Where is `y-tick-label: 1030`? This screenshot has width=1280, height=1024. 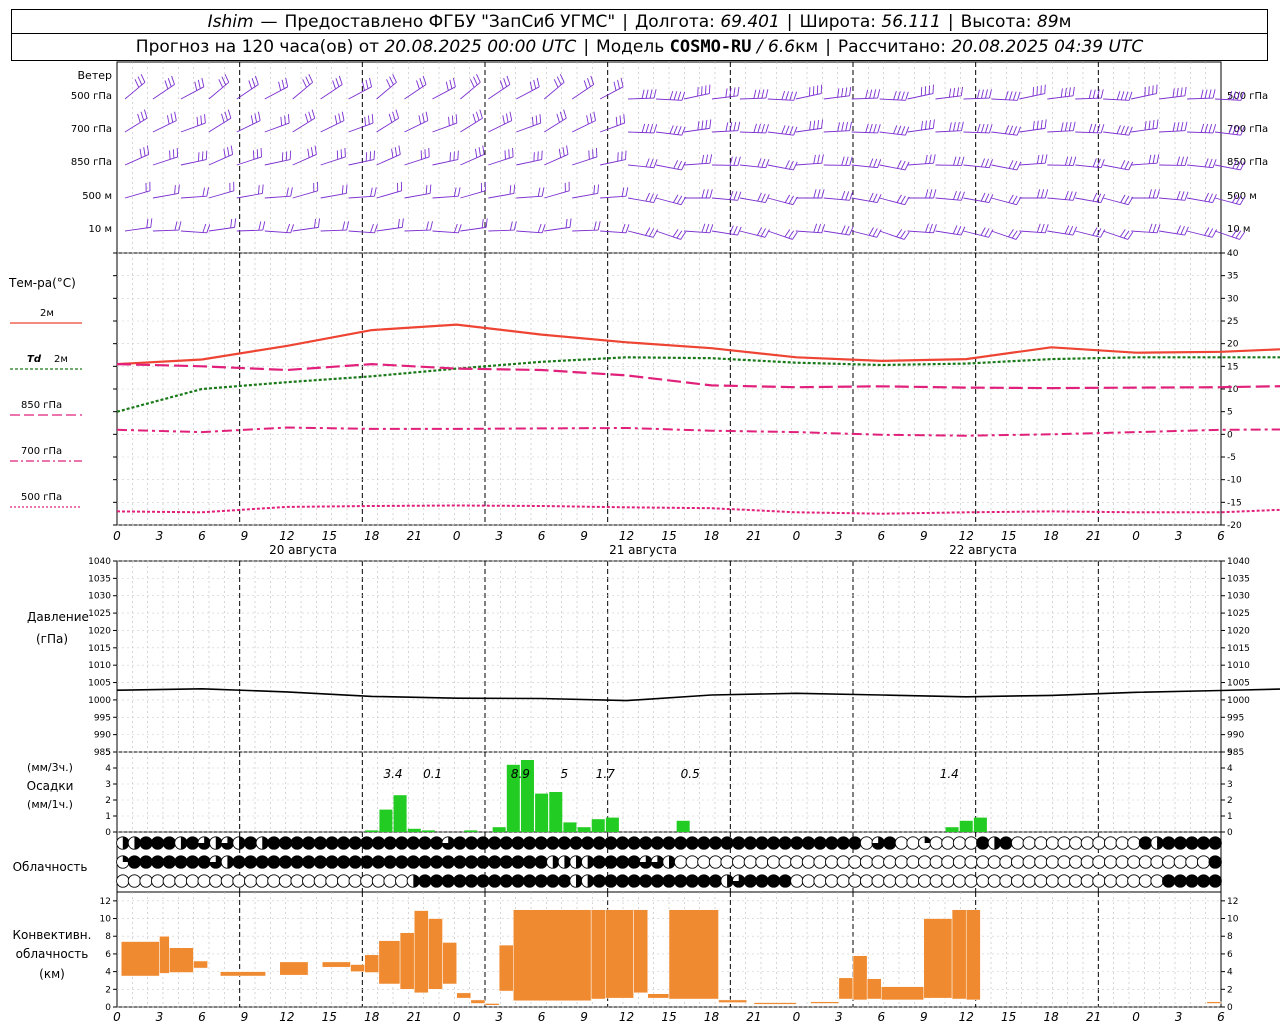
y-tick-label: 1030 is located at coordinates (1238, 597).